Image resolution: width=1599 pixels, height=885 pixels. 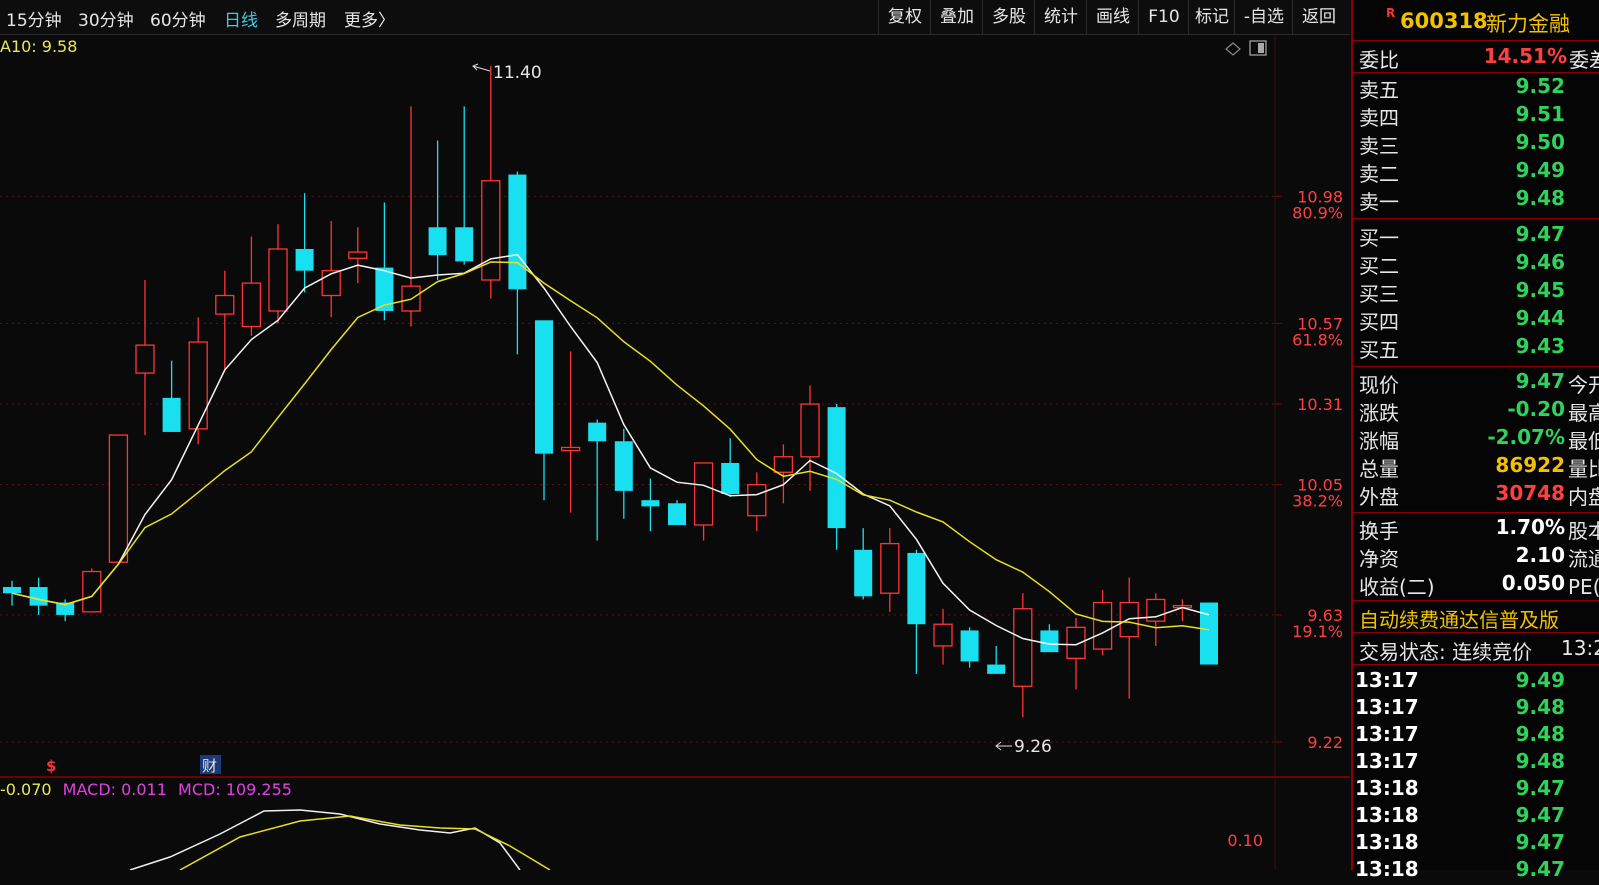 I want to click on tab-30min: 30分钟, so click(x=106, y=18).